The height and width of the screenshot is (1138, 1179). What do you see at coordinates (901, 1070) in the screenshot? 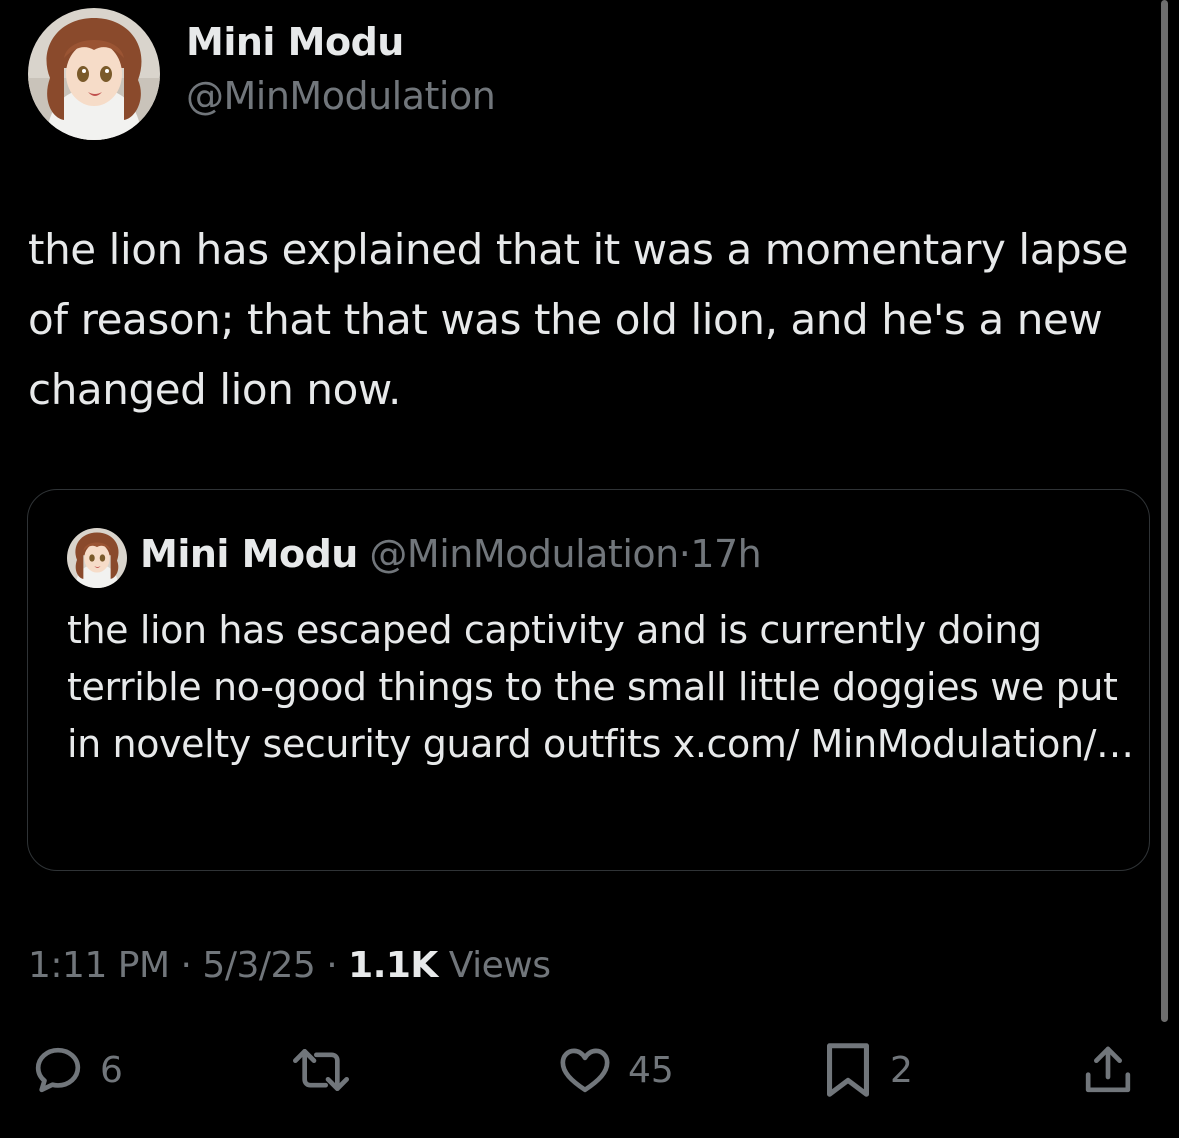
I see `bookmark-count: 2` at bounding box center [901, 1070].